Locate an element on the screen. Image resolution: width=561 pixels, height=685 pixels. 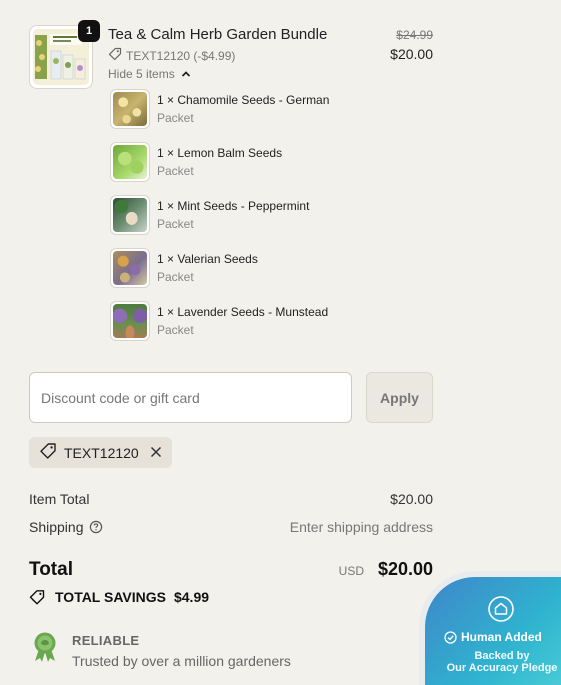
list-item: 1 × Chamomile Seeds - German Packet is located at coordinates (260, 115).